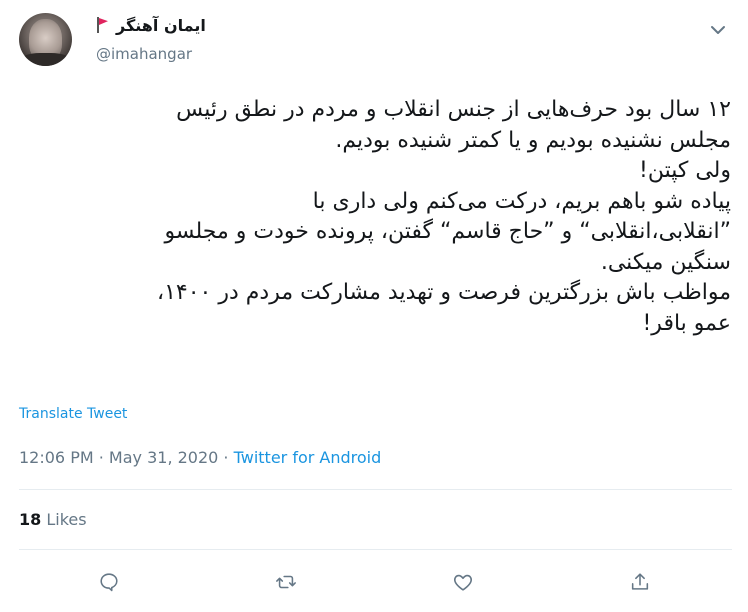 This screenshot has height=612, width=748. I want to click on author-name-row: ایمان آهنگر, so click(151, 25).